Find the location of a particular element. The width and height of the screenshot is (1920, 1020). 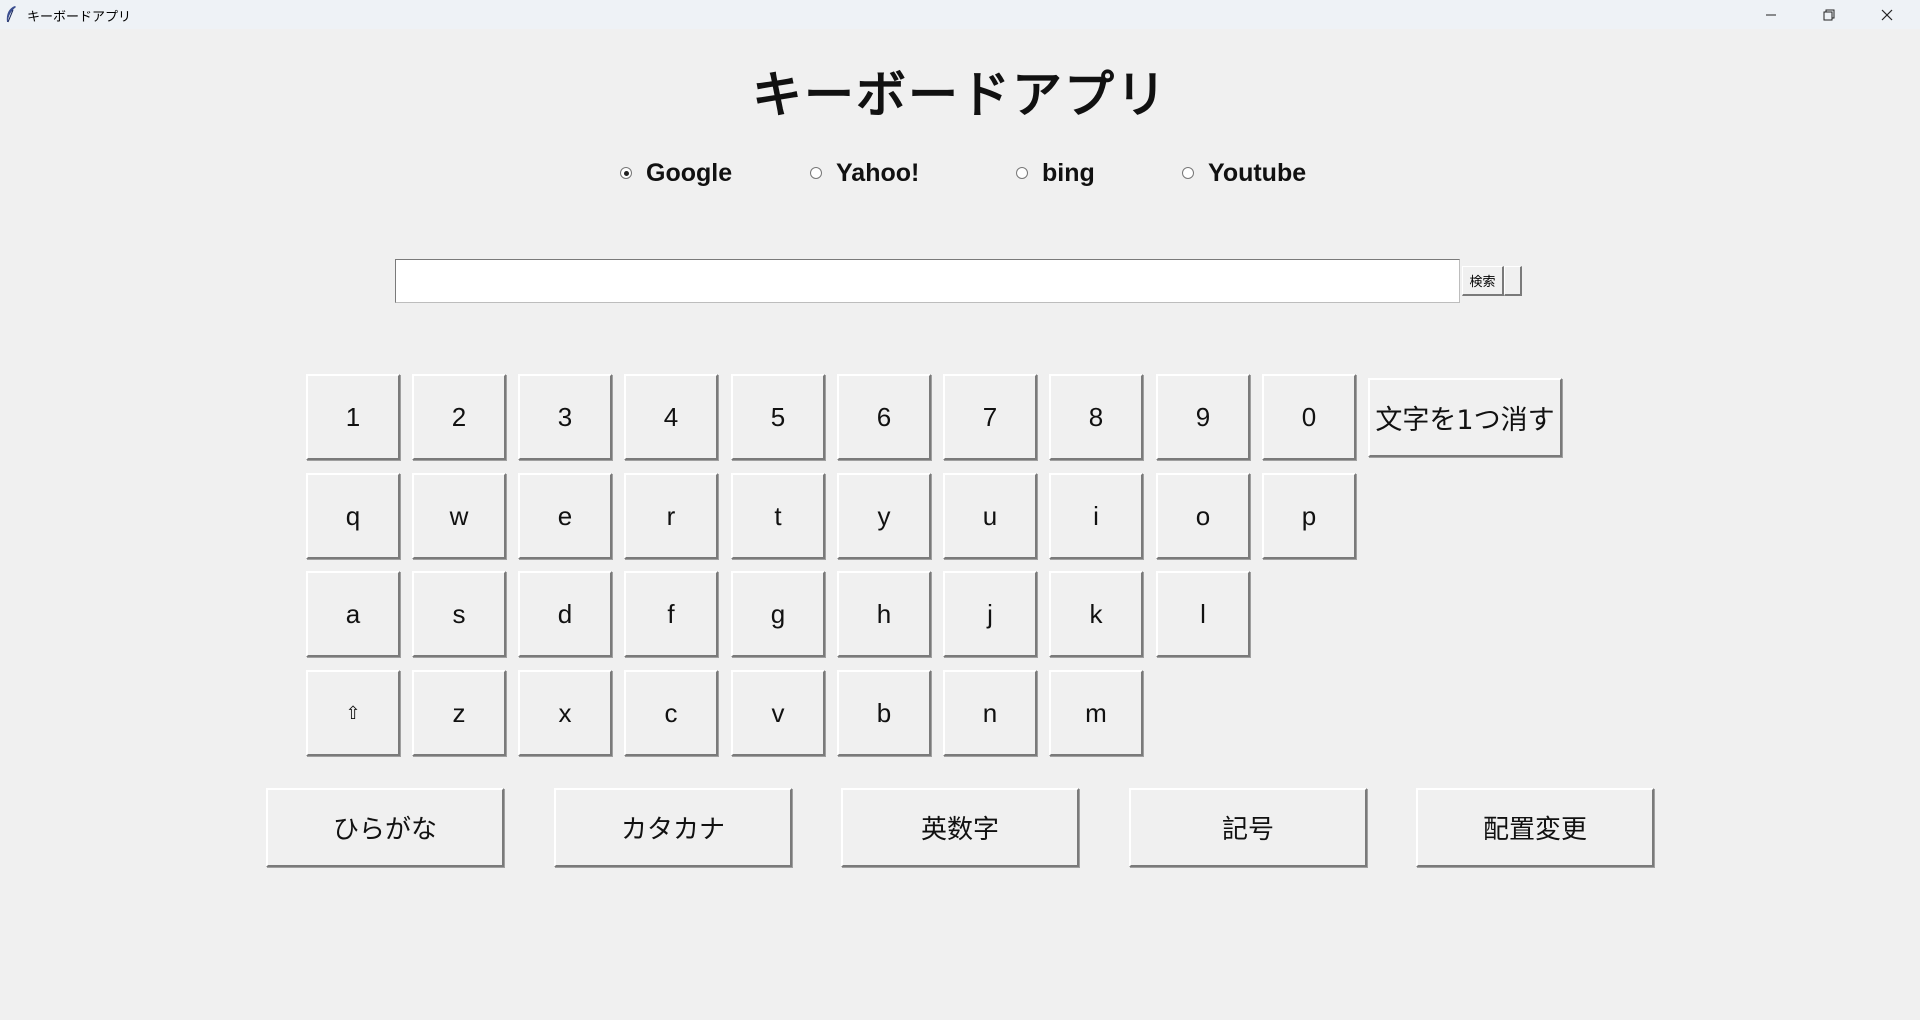

restore-icon is located at coordinates (1829, 14).